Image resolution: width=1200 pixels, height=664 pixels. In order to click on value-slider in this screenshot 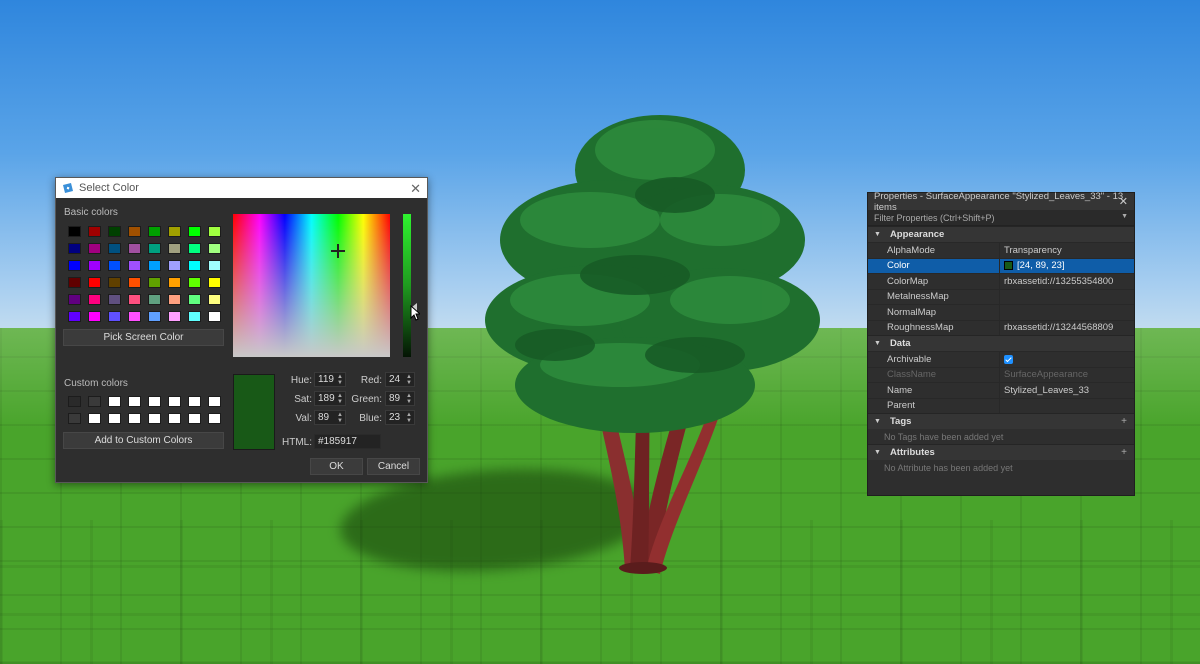, I will do `click(407, 285)`.